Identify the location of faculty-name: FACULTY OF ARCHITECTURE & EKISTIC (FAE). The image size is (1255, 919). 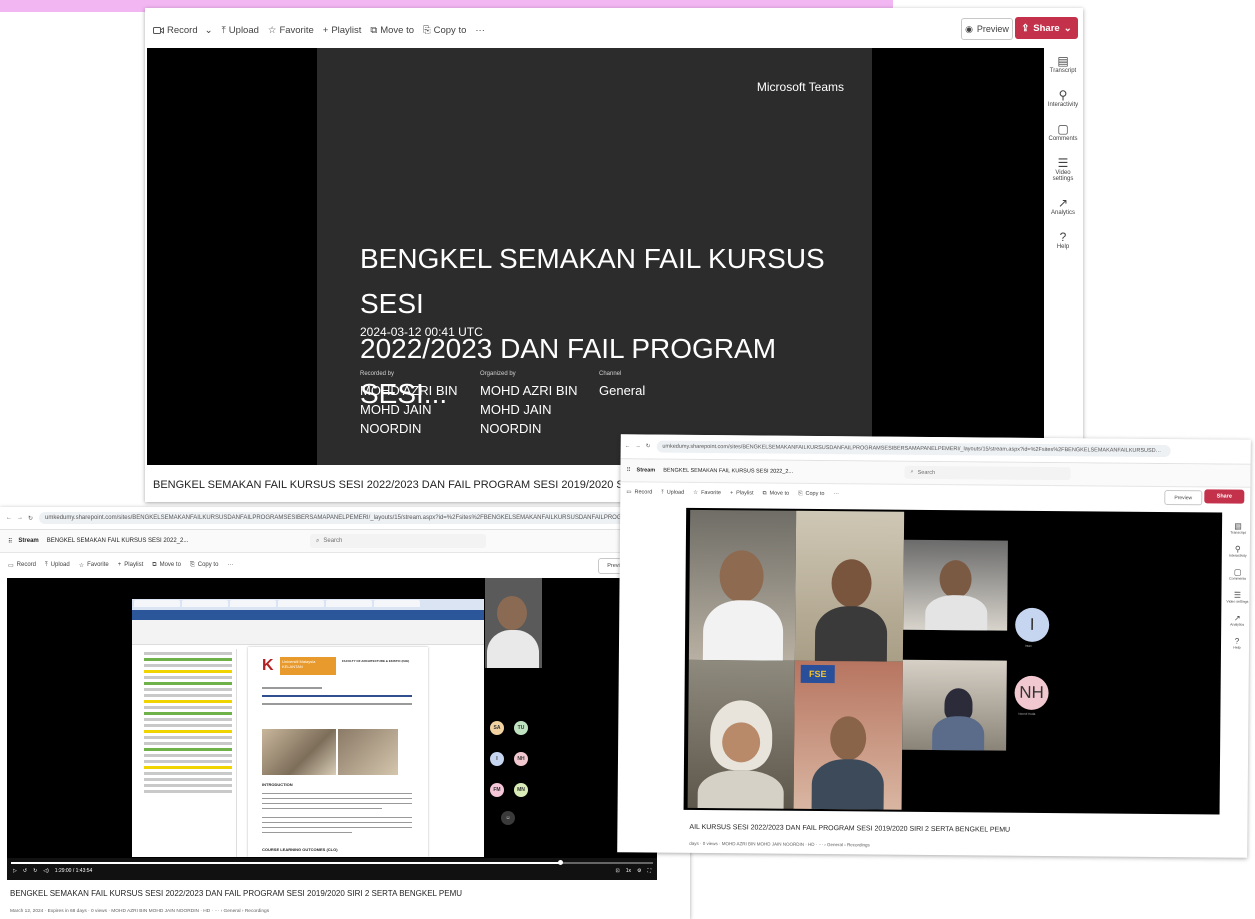
(376, 661).